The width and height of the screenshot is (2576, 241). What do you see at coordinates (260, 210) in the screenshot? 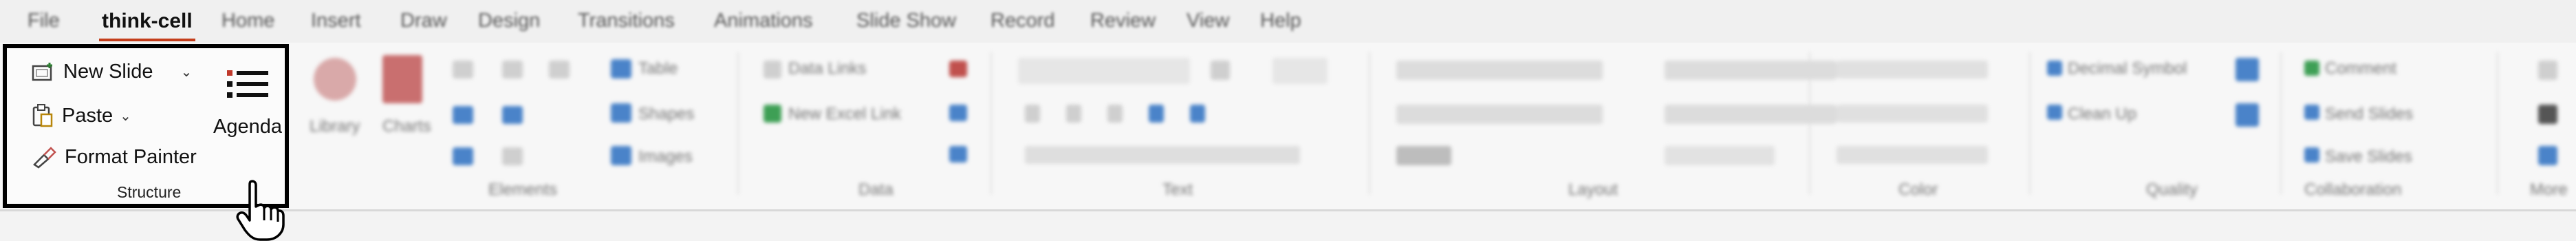
I see `hand-pointer-cursor-icon` at bounding box center [260, 210].